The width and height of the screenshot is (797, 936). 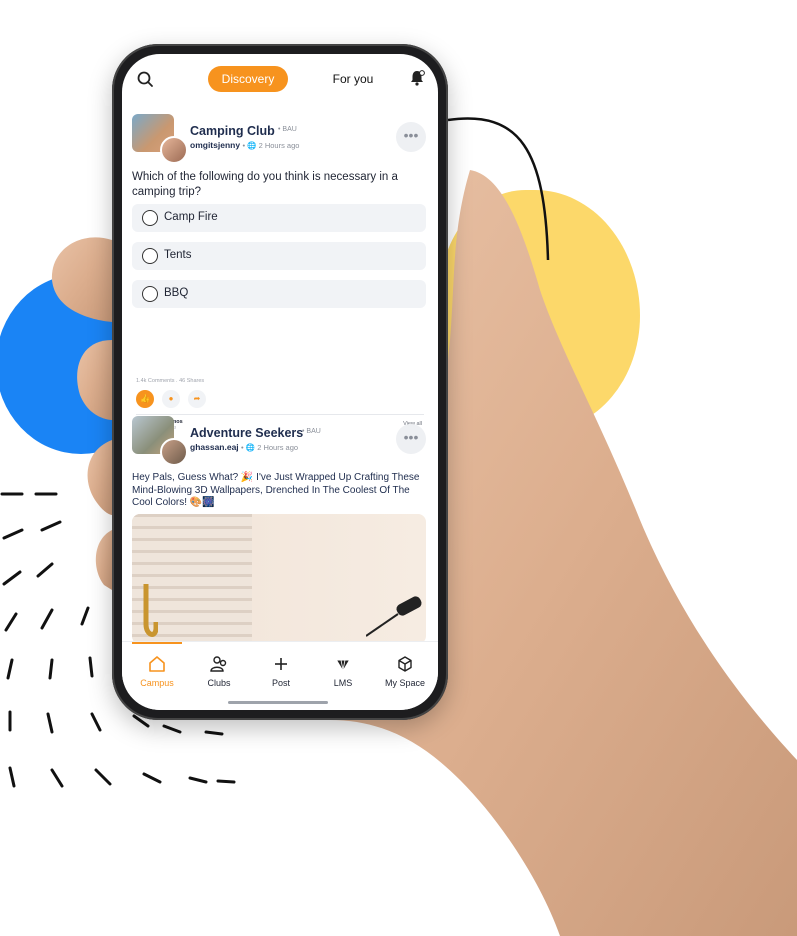 What do you see at coordinates (394, 616) in the screenshot?
I see `microphone-image` at bounding box center [394, 616].